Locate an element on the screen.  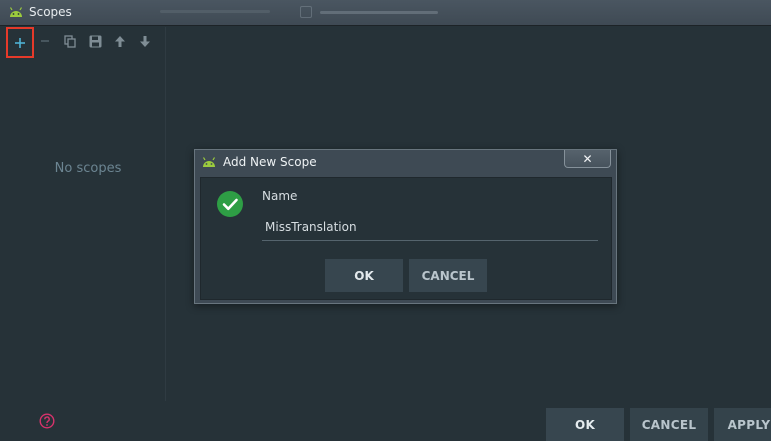
remove-scope-button is located at coordinates (45, 41).